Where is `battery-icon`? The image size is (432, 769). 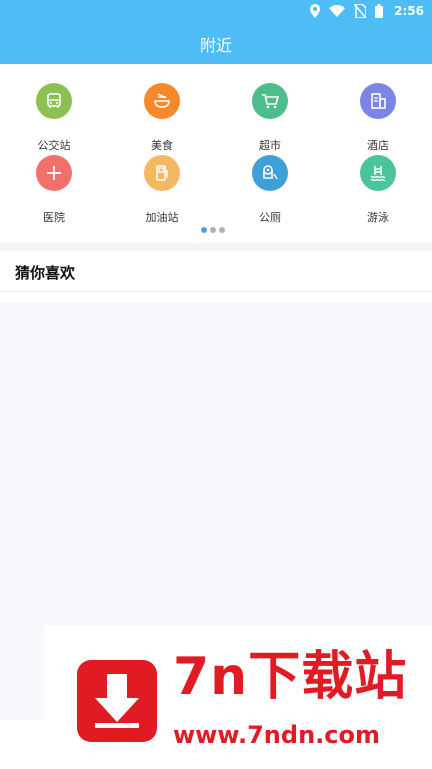 battery-icon is located at coordinates (379, 11).